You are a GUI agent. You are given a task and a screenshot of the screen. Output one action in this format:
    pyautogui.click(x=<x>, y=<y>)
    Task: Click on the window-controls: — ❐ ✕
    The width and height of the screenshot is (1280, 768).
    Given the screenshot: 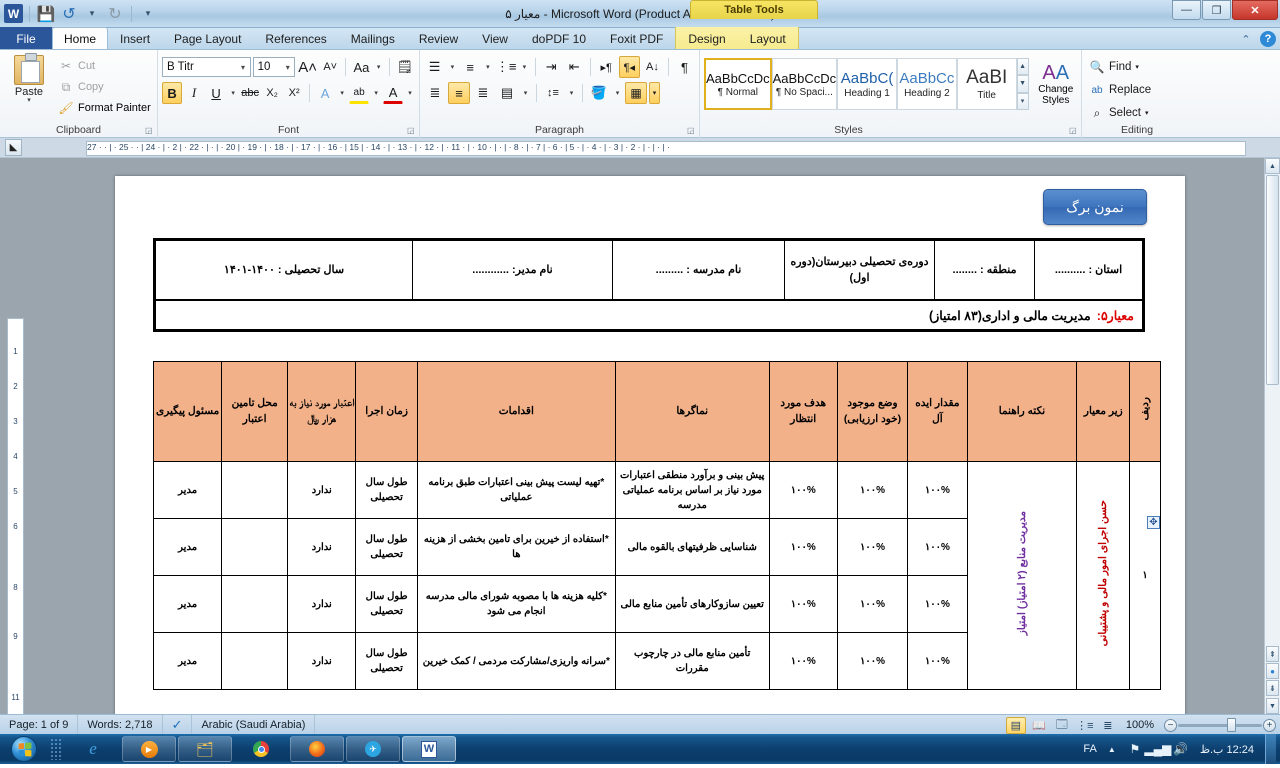 What is the action you would take?
    pyautogui.click(x=1225, y=10)
    